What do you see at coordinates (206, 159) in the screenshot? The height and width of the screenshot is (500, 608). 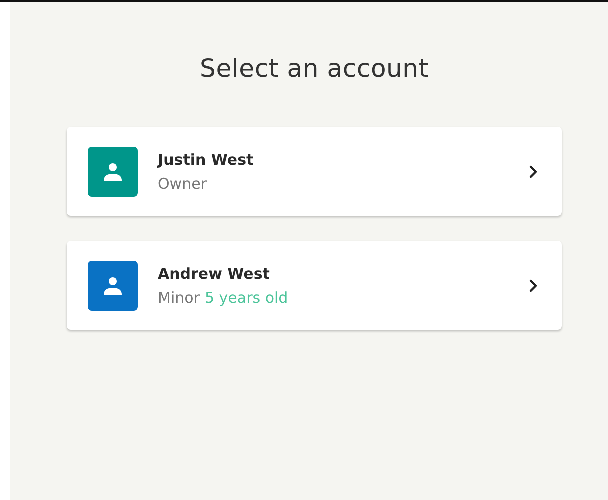 I see `account-name: Justin West` at bounding box center [206, 159].